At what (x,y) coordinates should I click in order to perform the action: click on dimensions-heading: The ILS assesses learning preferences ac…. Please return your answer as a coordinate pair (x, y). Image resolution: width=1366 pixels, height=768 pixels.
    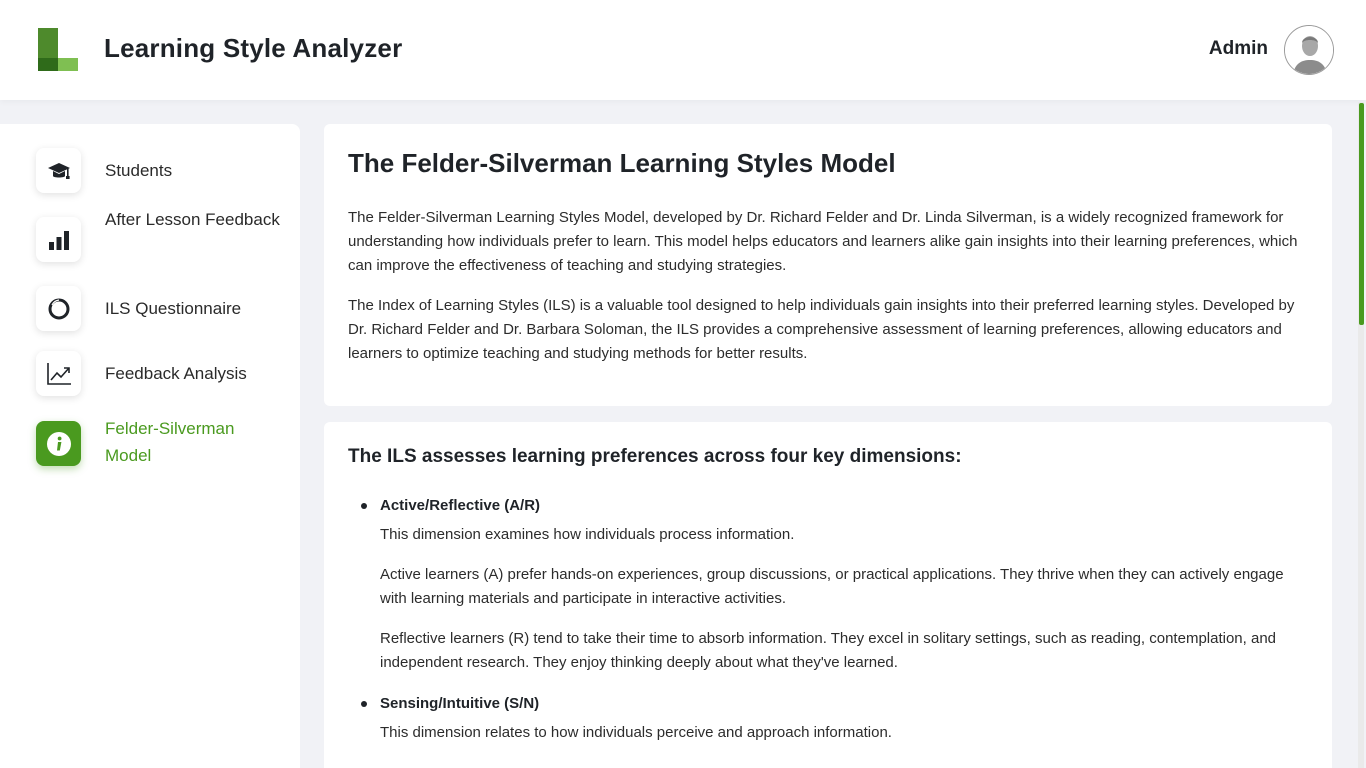
    Looking at the image, I should click on (655, 456).